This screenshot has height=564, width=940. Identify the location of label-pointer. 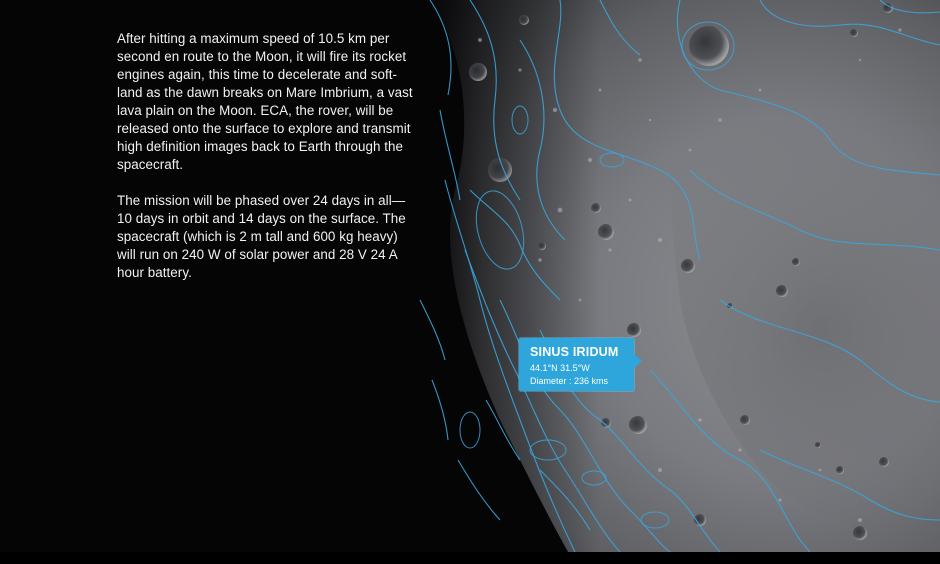
(638, 361).